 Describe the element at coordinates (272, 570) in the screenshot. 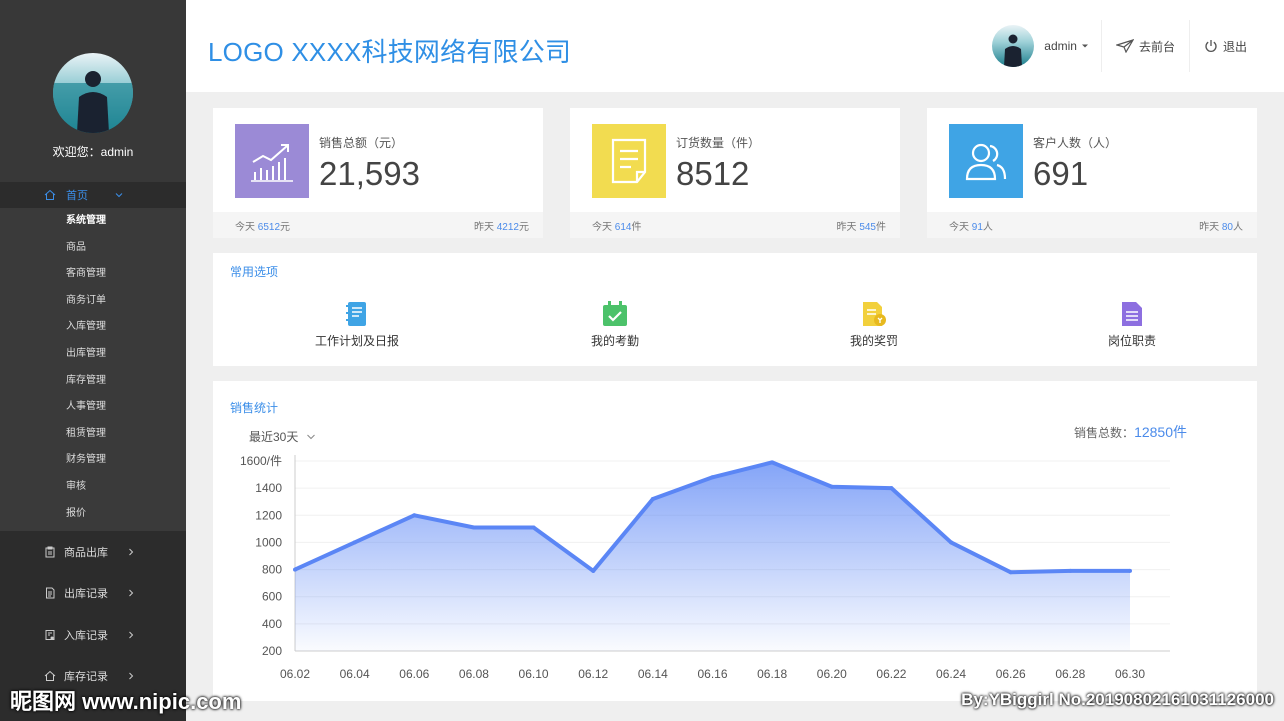

I see `y-tick-label: 800` at that location.